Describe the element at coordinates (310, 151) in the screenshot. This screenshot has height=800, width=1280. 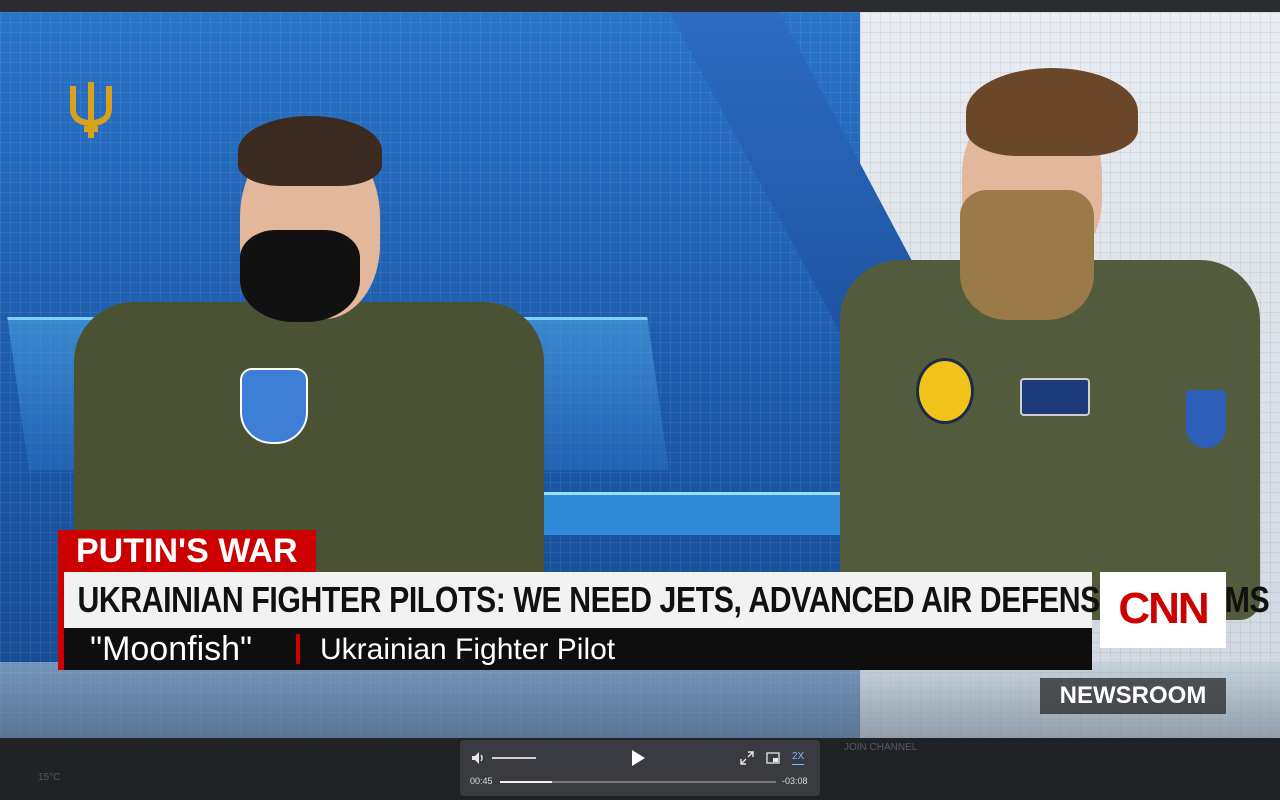
I see `hair-left` at that location.